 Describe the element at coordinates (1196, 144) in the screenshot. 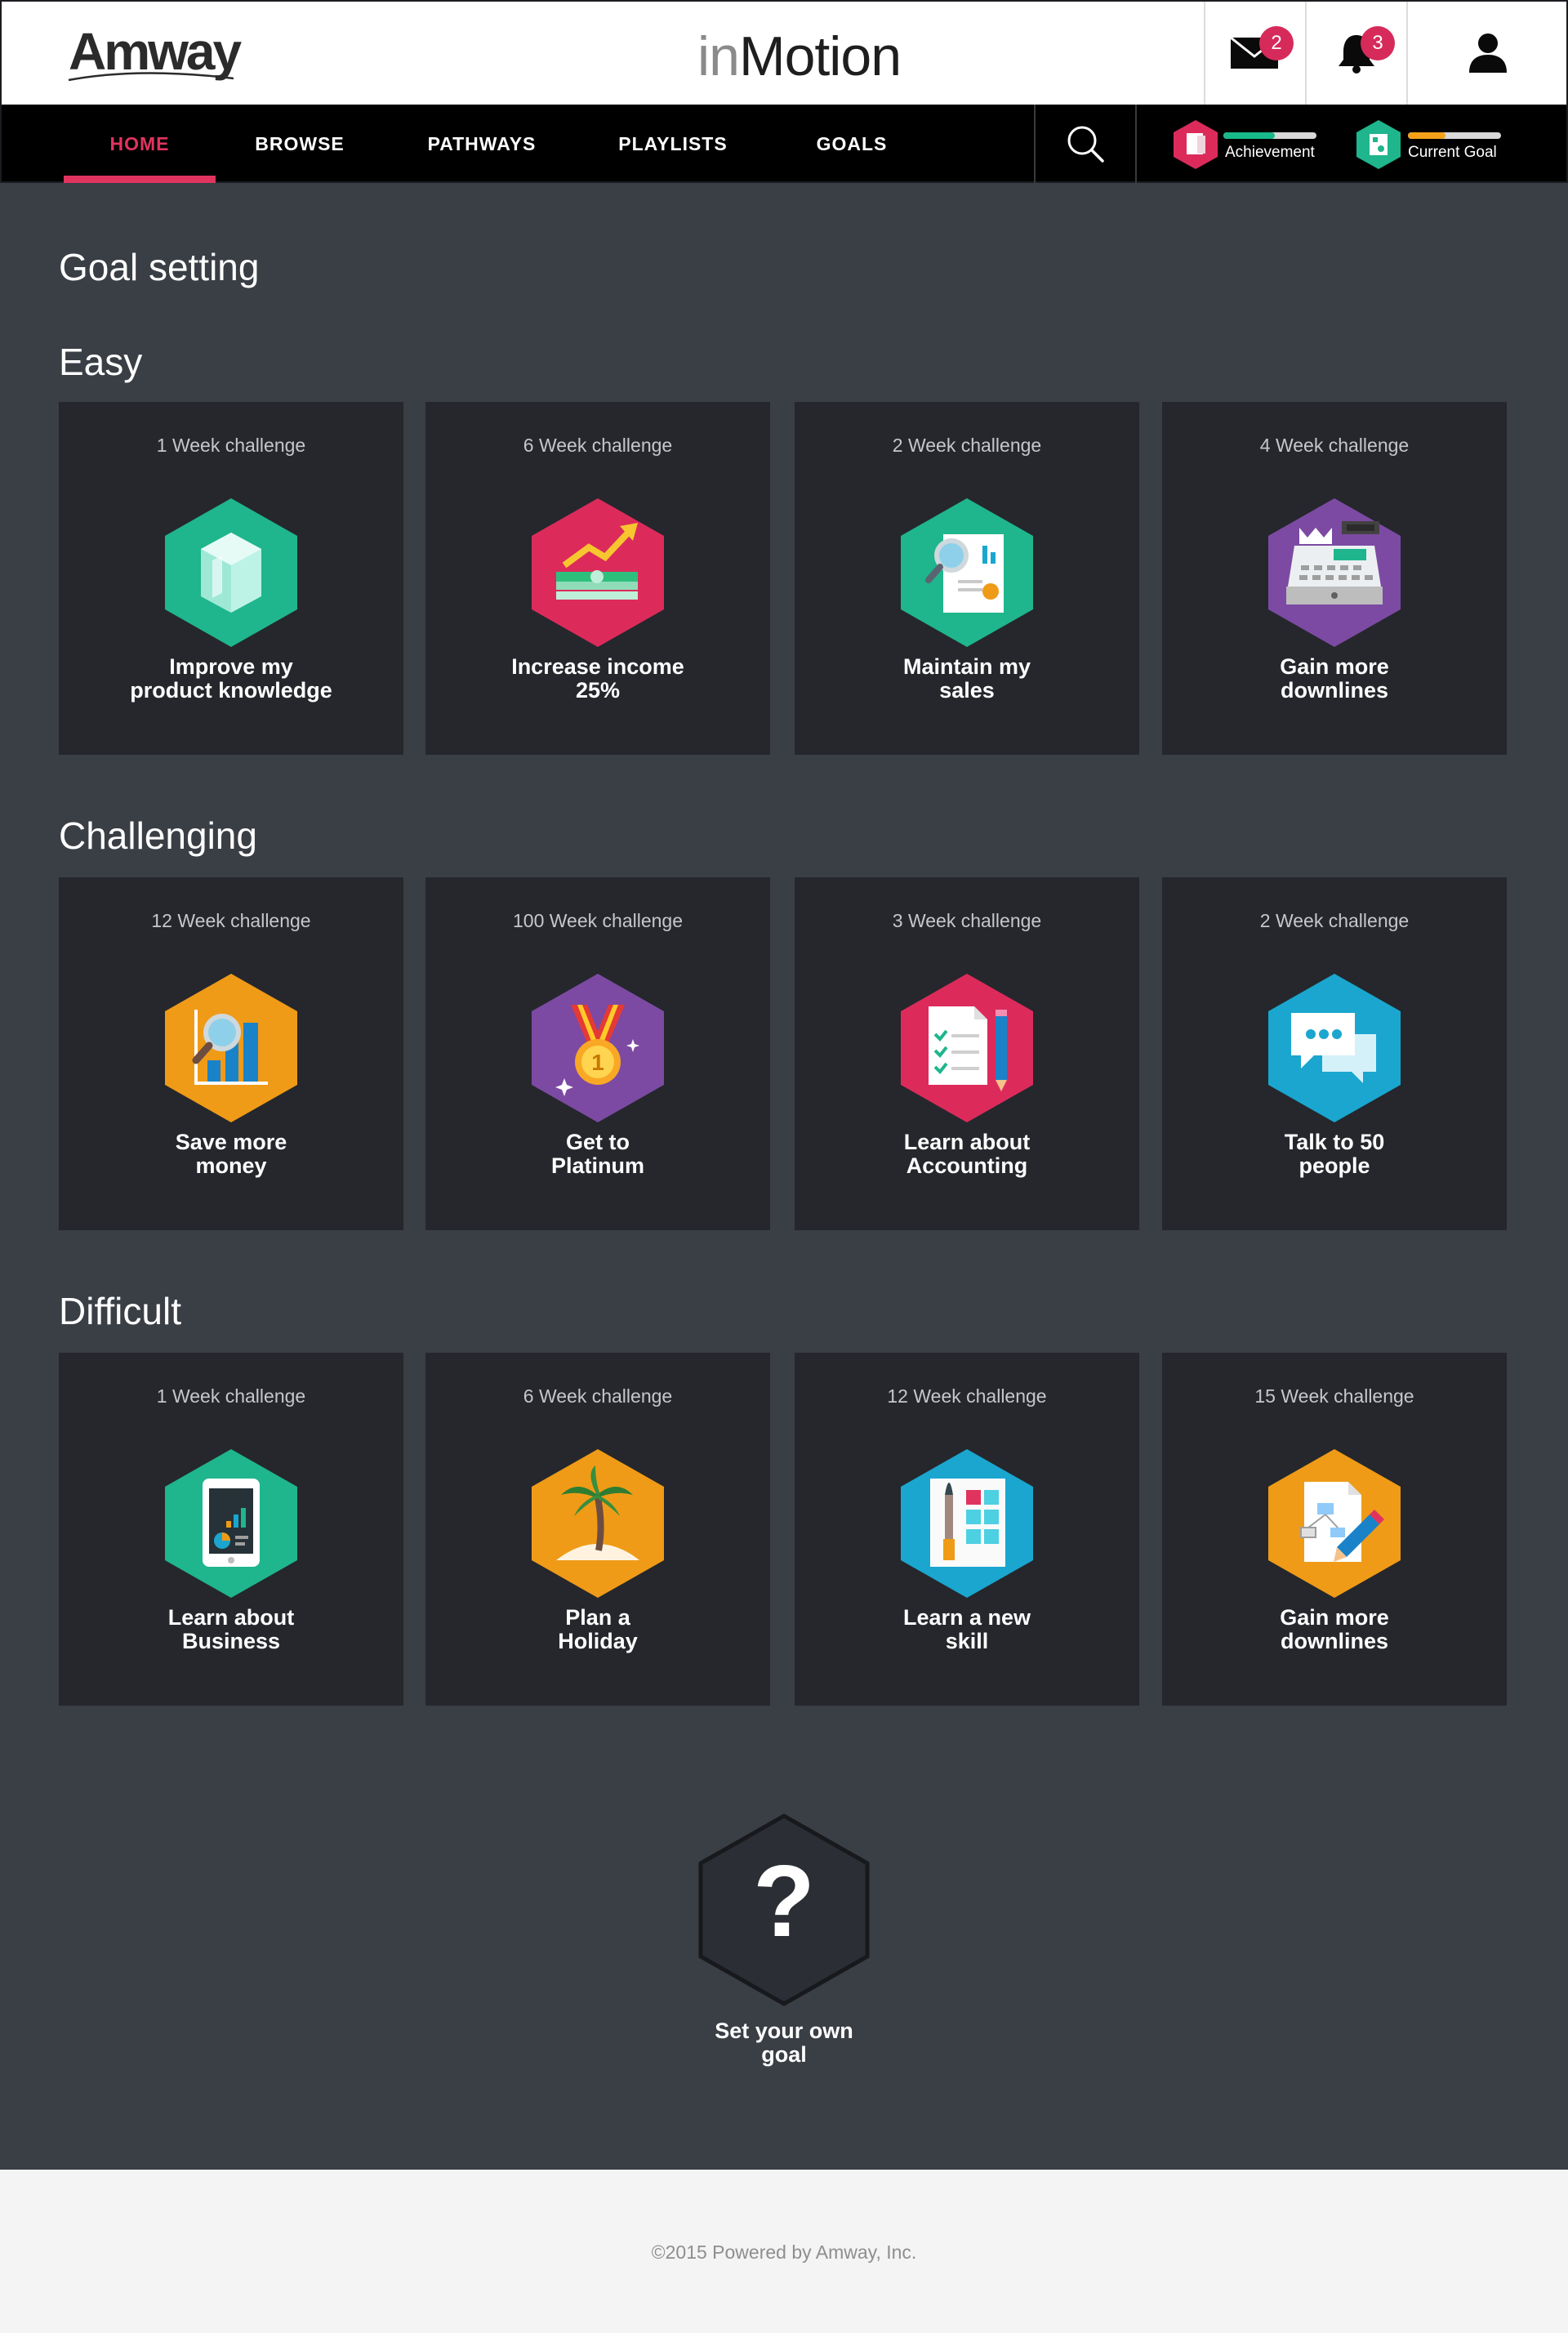

I see `achievement-badge-icon` at that location.